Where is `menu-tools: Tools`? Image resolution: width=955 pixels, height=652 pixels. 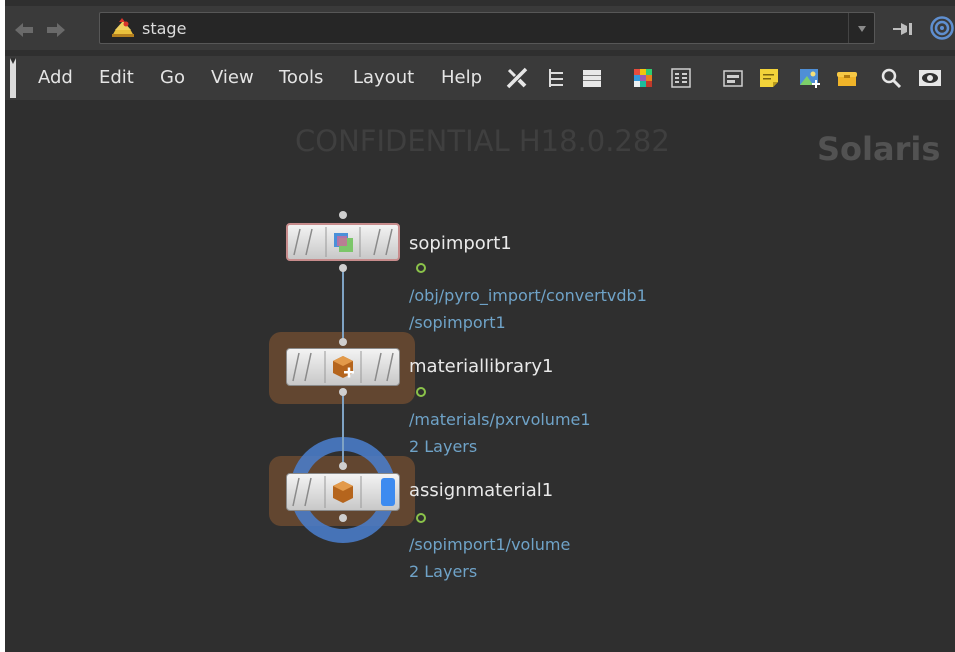
menu-tools: Tools is located at coordinates (301, 77).